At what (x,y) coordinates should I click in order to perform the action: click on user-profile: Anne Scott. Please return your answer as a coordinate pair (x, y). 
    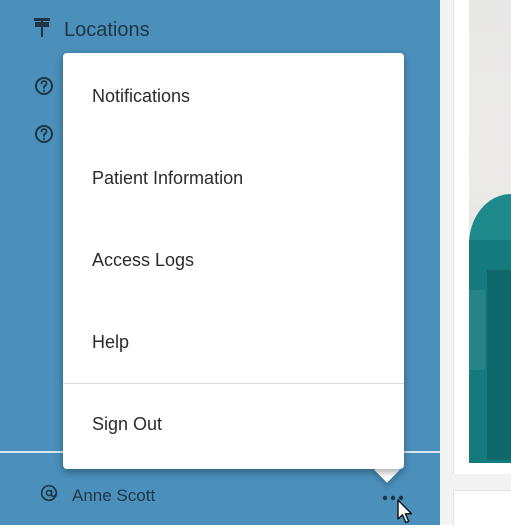
    Looking at the image, I should click on (97, 495).